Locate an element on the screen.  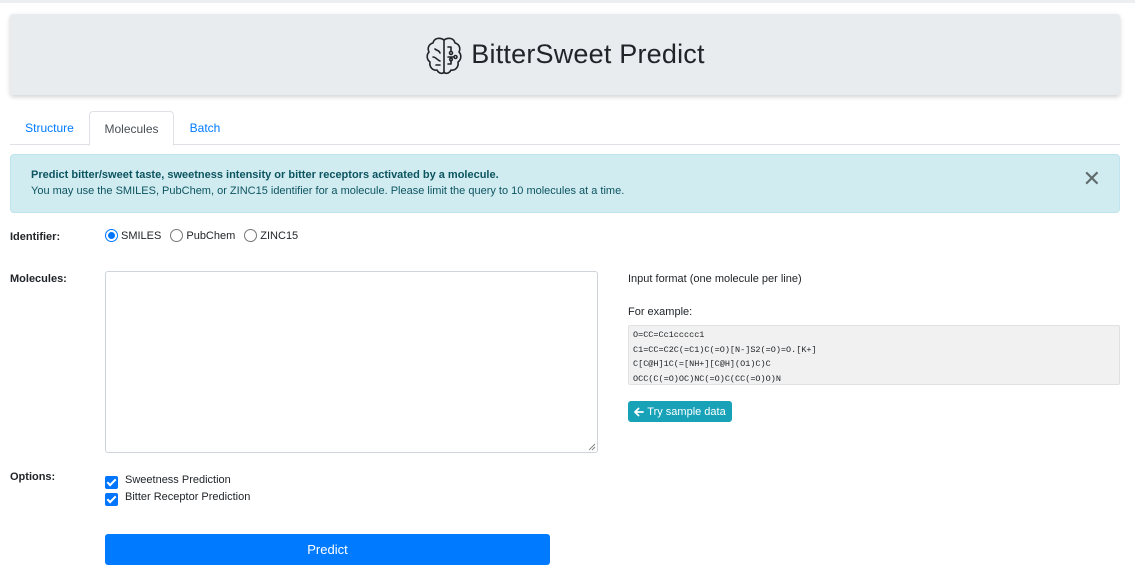
tab-molecules: Molecules is located at coordinates (131, 128).